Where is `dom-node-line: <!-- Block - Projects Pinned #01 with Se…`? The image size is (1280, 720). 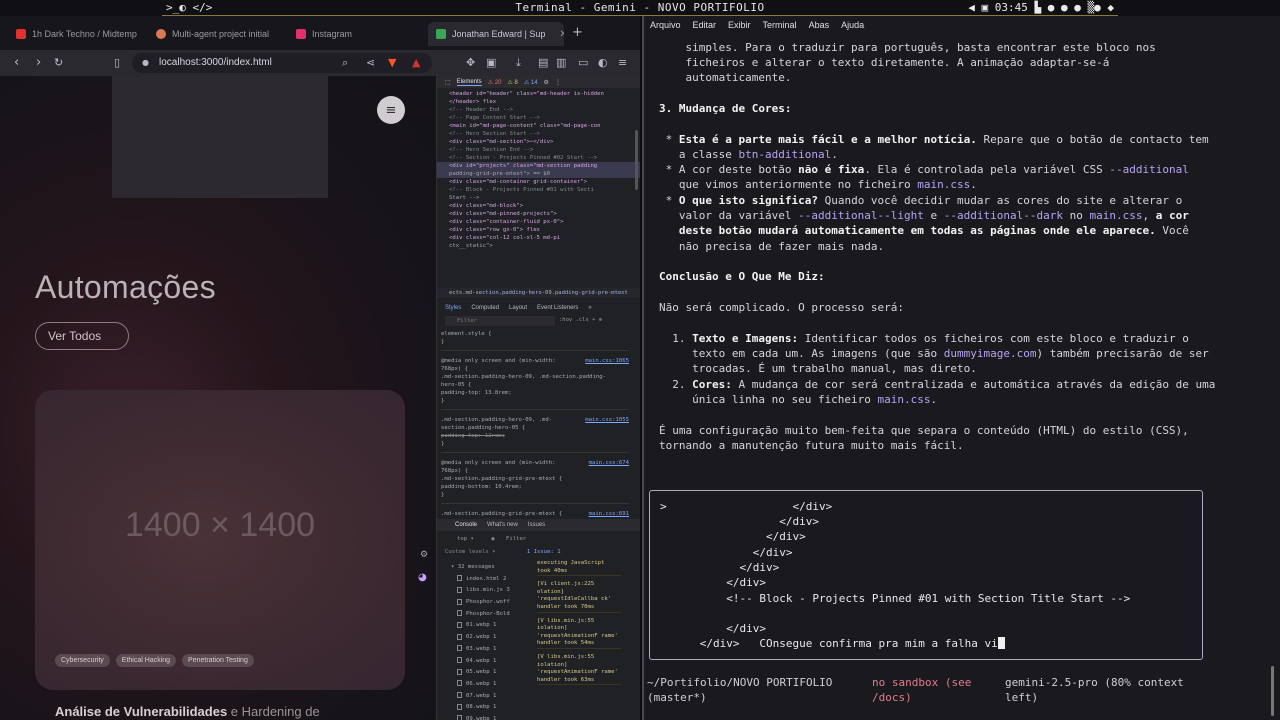 dom-node-line: <!-- Block - Projects Pinned #01 with Se… is located at coordinates (538, 190).